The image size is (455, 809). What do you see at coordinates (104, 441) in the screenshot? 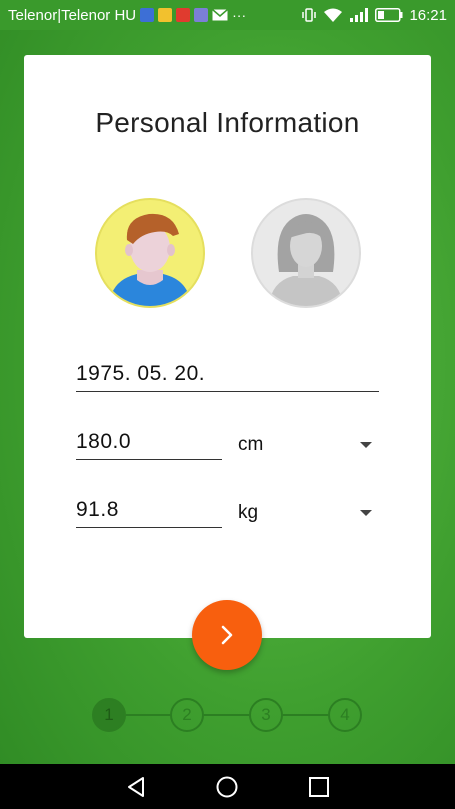
I see `height-value: 180.0` at bounding box center [104, 441].